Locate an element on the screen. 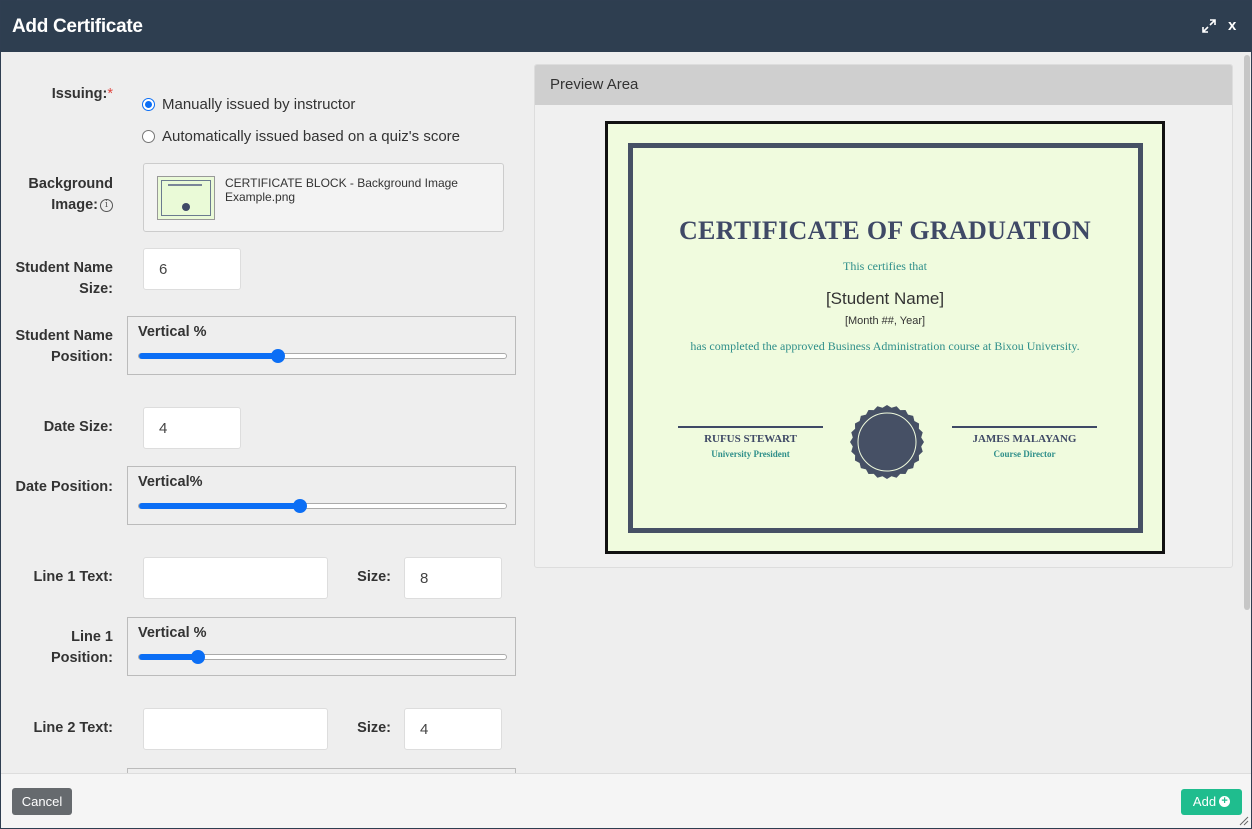  background-label-line1: Background is located at coordinates (70, 184).